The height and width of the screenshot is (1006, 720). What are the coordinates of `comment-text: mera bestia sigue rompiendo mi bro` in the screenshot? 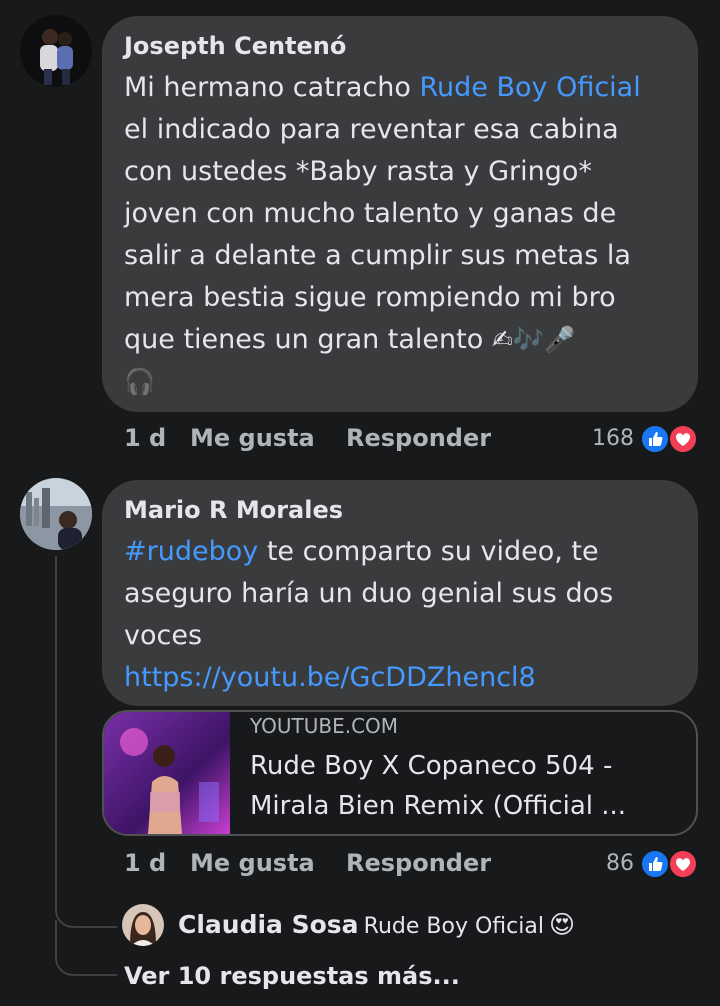 It's located at (370, 297).